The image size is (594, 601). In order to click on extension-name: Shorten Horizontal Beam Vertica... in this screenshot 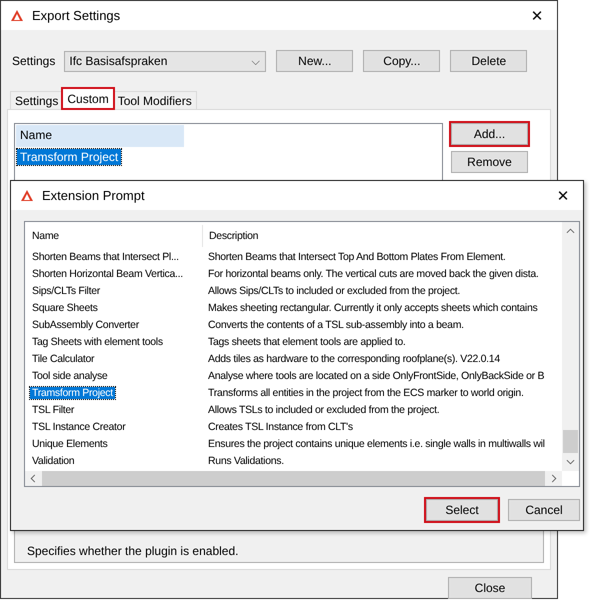, I will do `click(107, 274)`.